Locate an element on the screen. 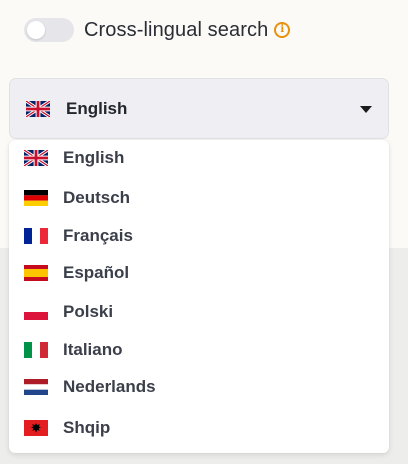 The height and width of the screenshot is (464, 408). language-option-label: Español is located at coordinates (96, 272).